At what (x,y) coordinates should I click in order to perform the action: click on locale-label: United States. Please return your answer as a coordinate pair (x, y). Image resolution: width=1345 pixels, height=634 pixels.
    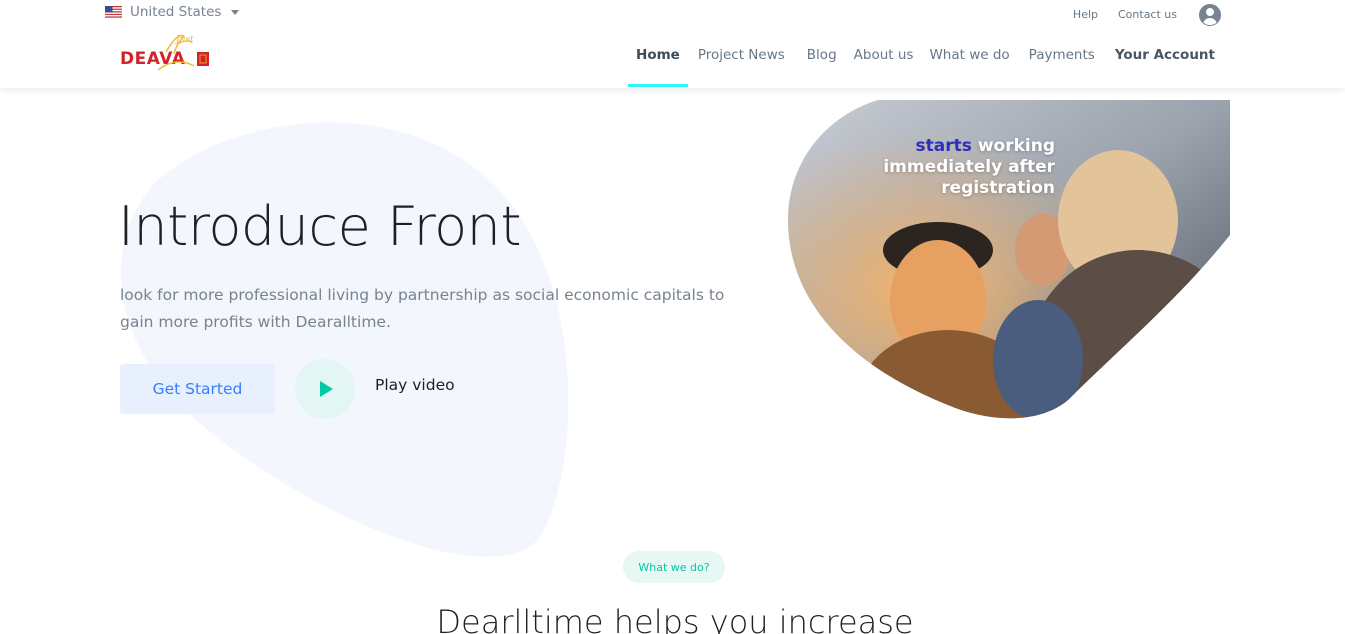
    Looking at the image, I should click on (176, 12).